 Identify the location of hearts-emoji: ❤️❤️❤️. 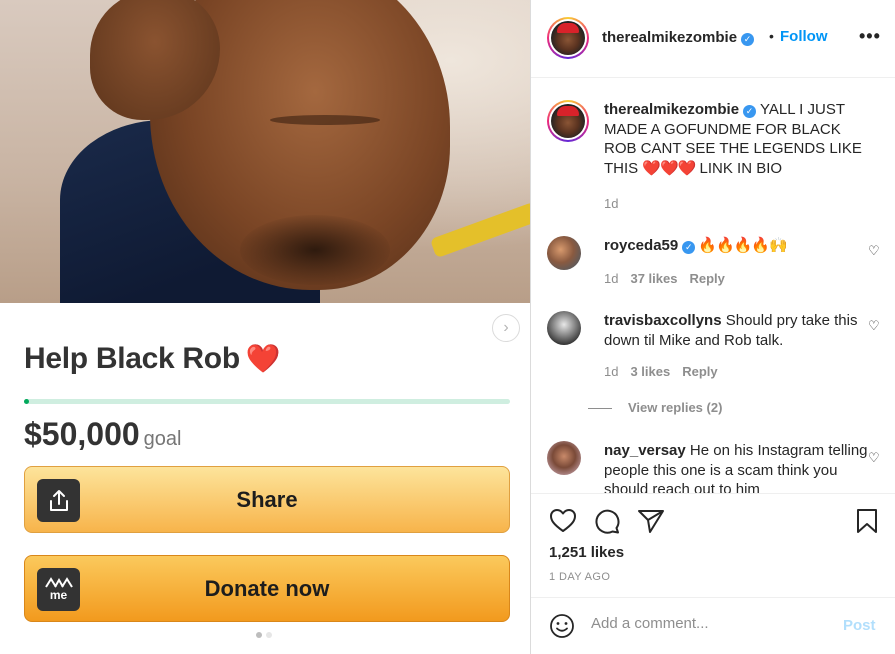
(669, 168).